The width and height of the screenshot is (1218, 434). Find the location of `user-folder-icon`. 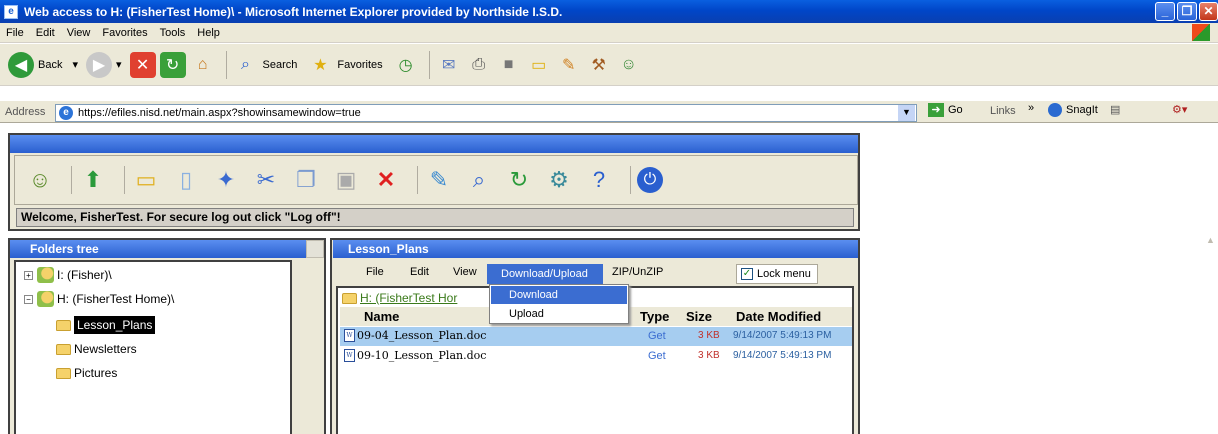

user-folder-icon is located at coordinates (45, 299).